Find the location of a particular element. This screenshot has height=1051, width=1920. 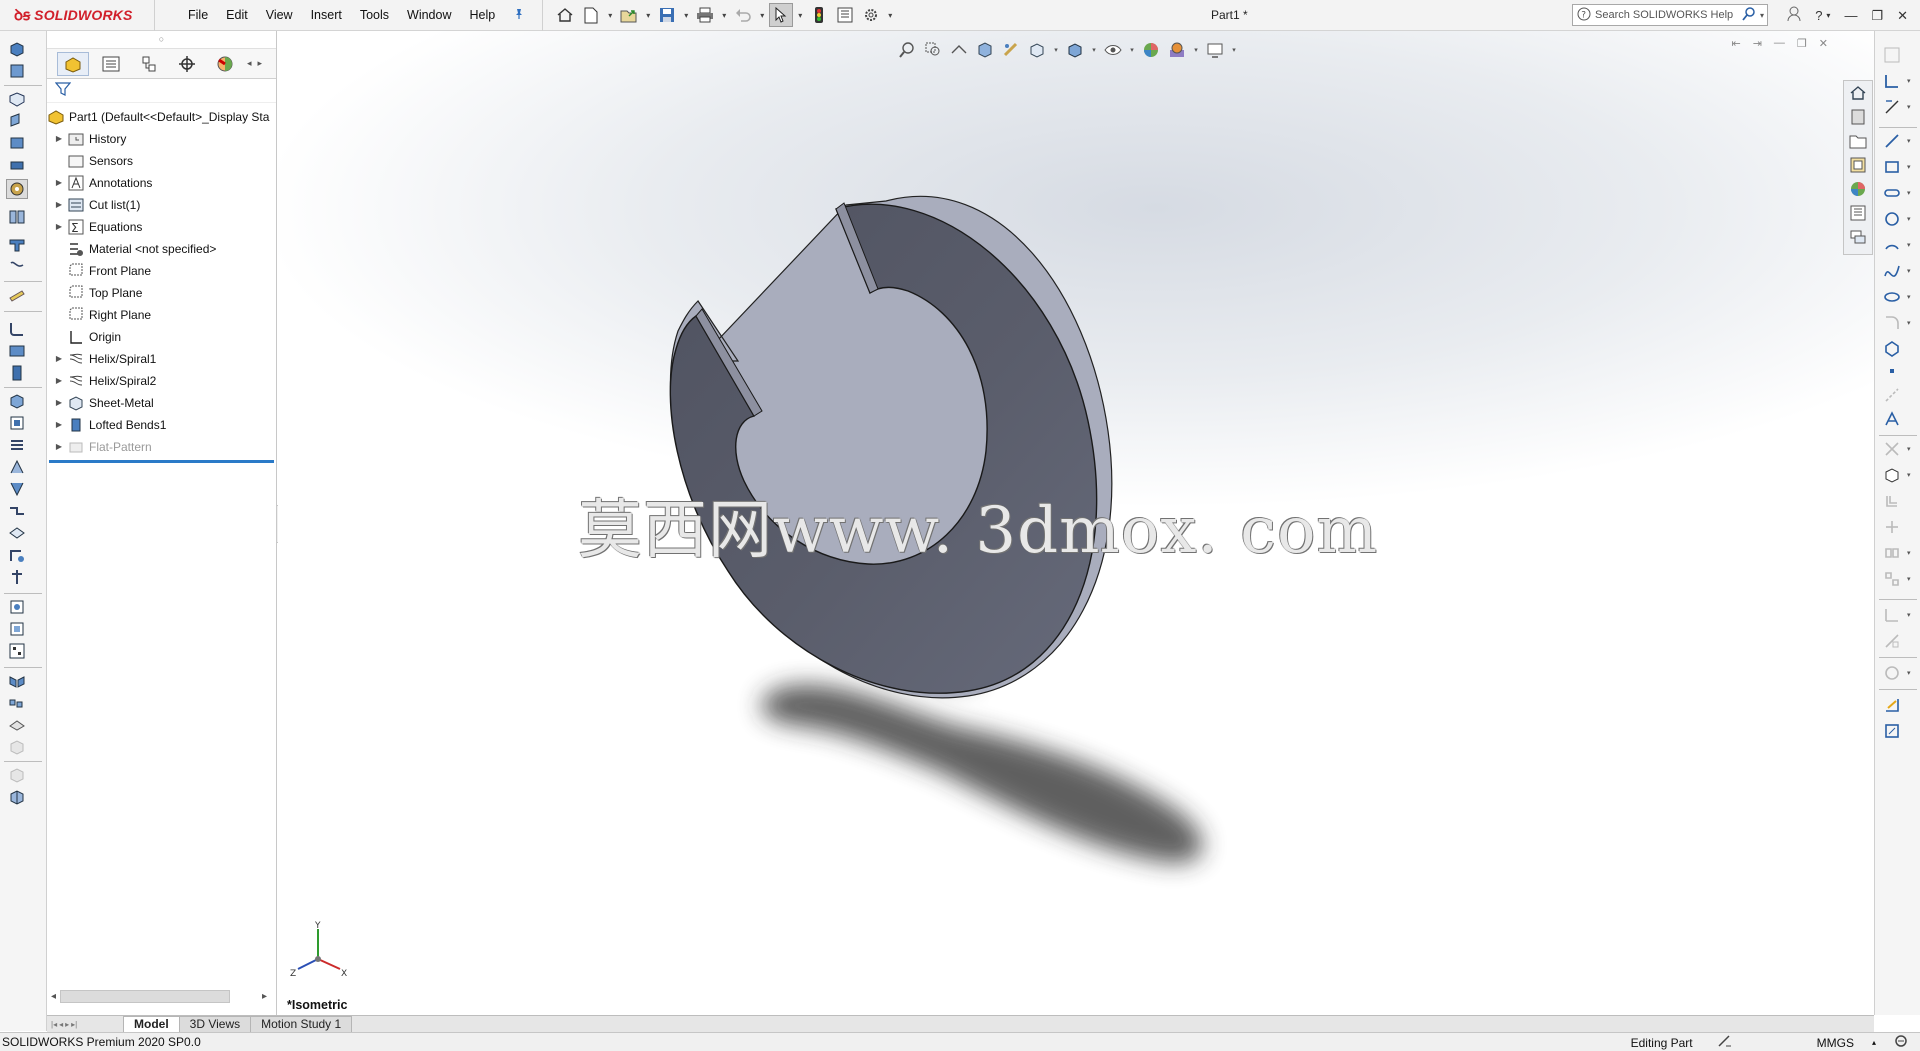

select-pointer-icon is located at coordinates (781, 15).